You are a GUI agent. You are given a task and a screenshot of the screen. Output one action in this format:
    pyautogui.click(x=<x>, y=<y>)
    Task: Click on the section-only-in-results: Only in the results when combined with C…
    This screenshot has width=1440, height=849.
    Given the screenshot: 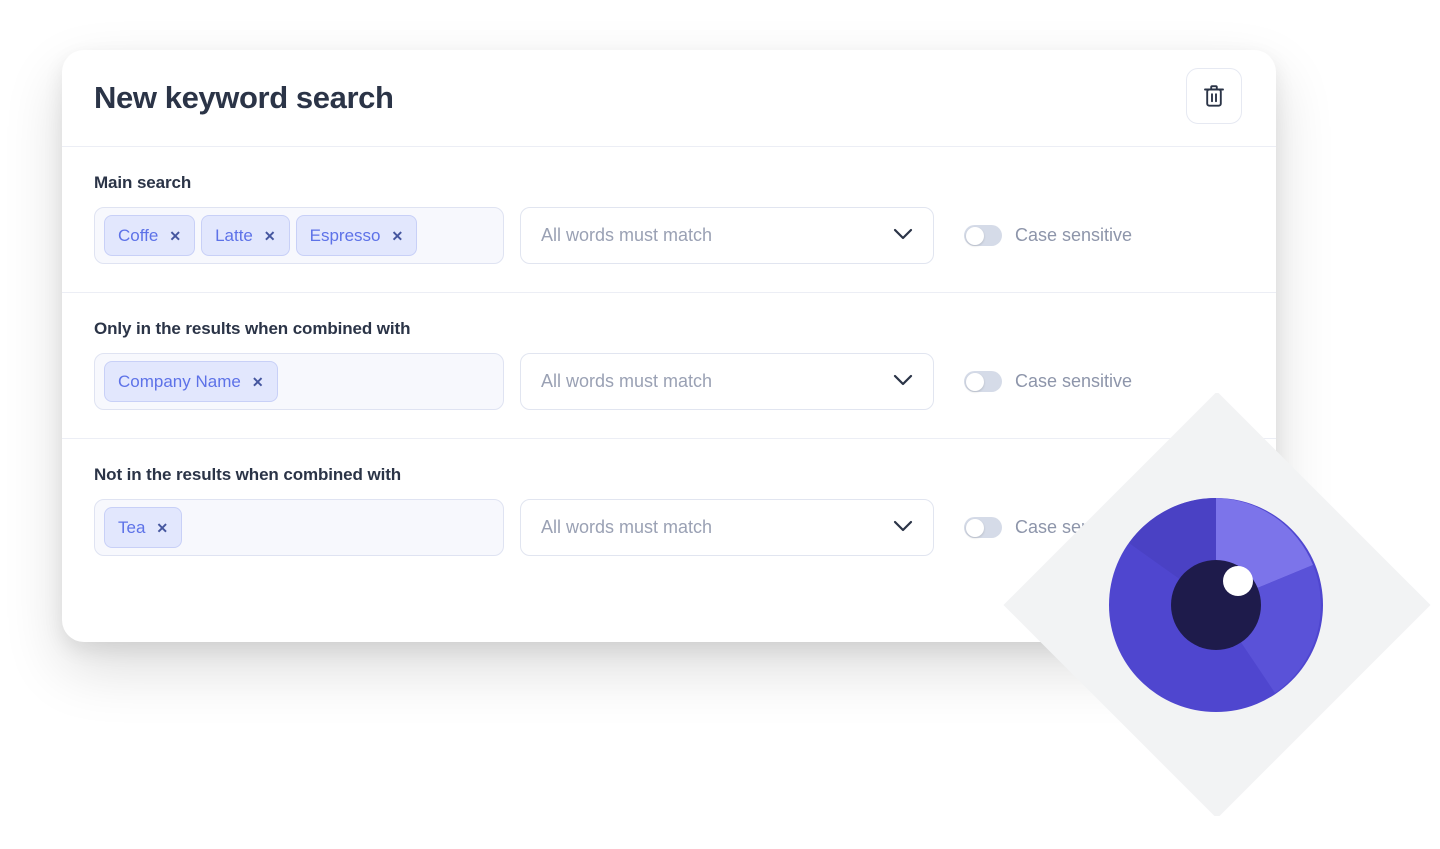 What is the action you would take?
    pyautogui.click(x=669, y=365)
    